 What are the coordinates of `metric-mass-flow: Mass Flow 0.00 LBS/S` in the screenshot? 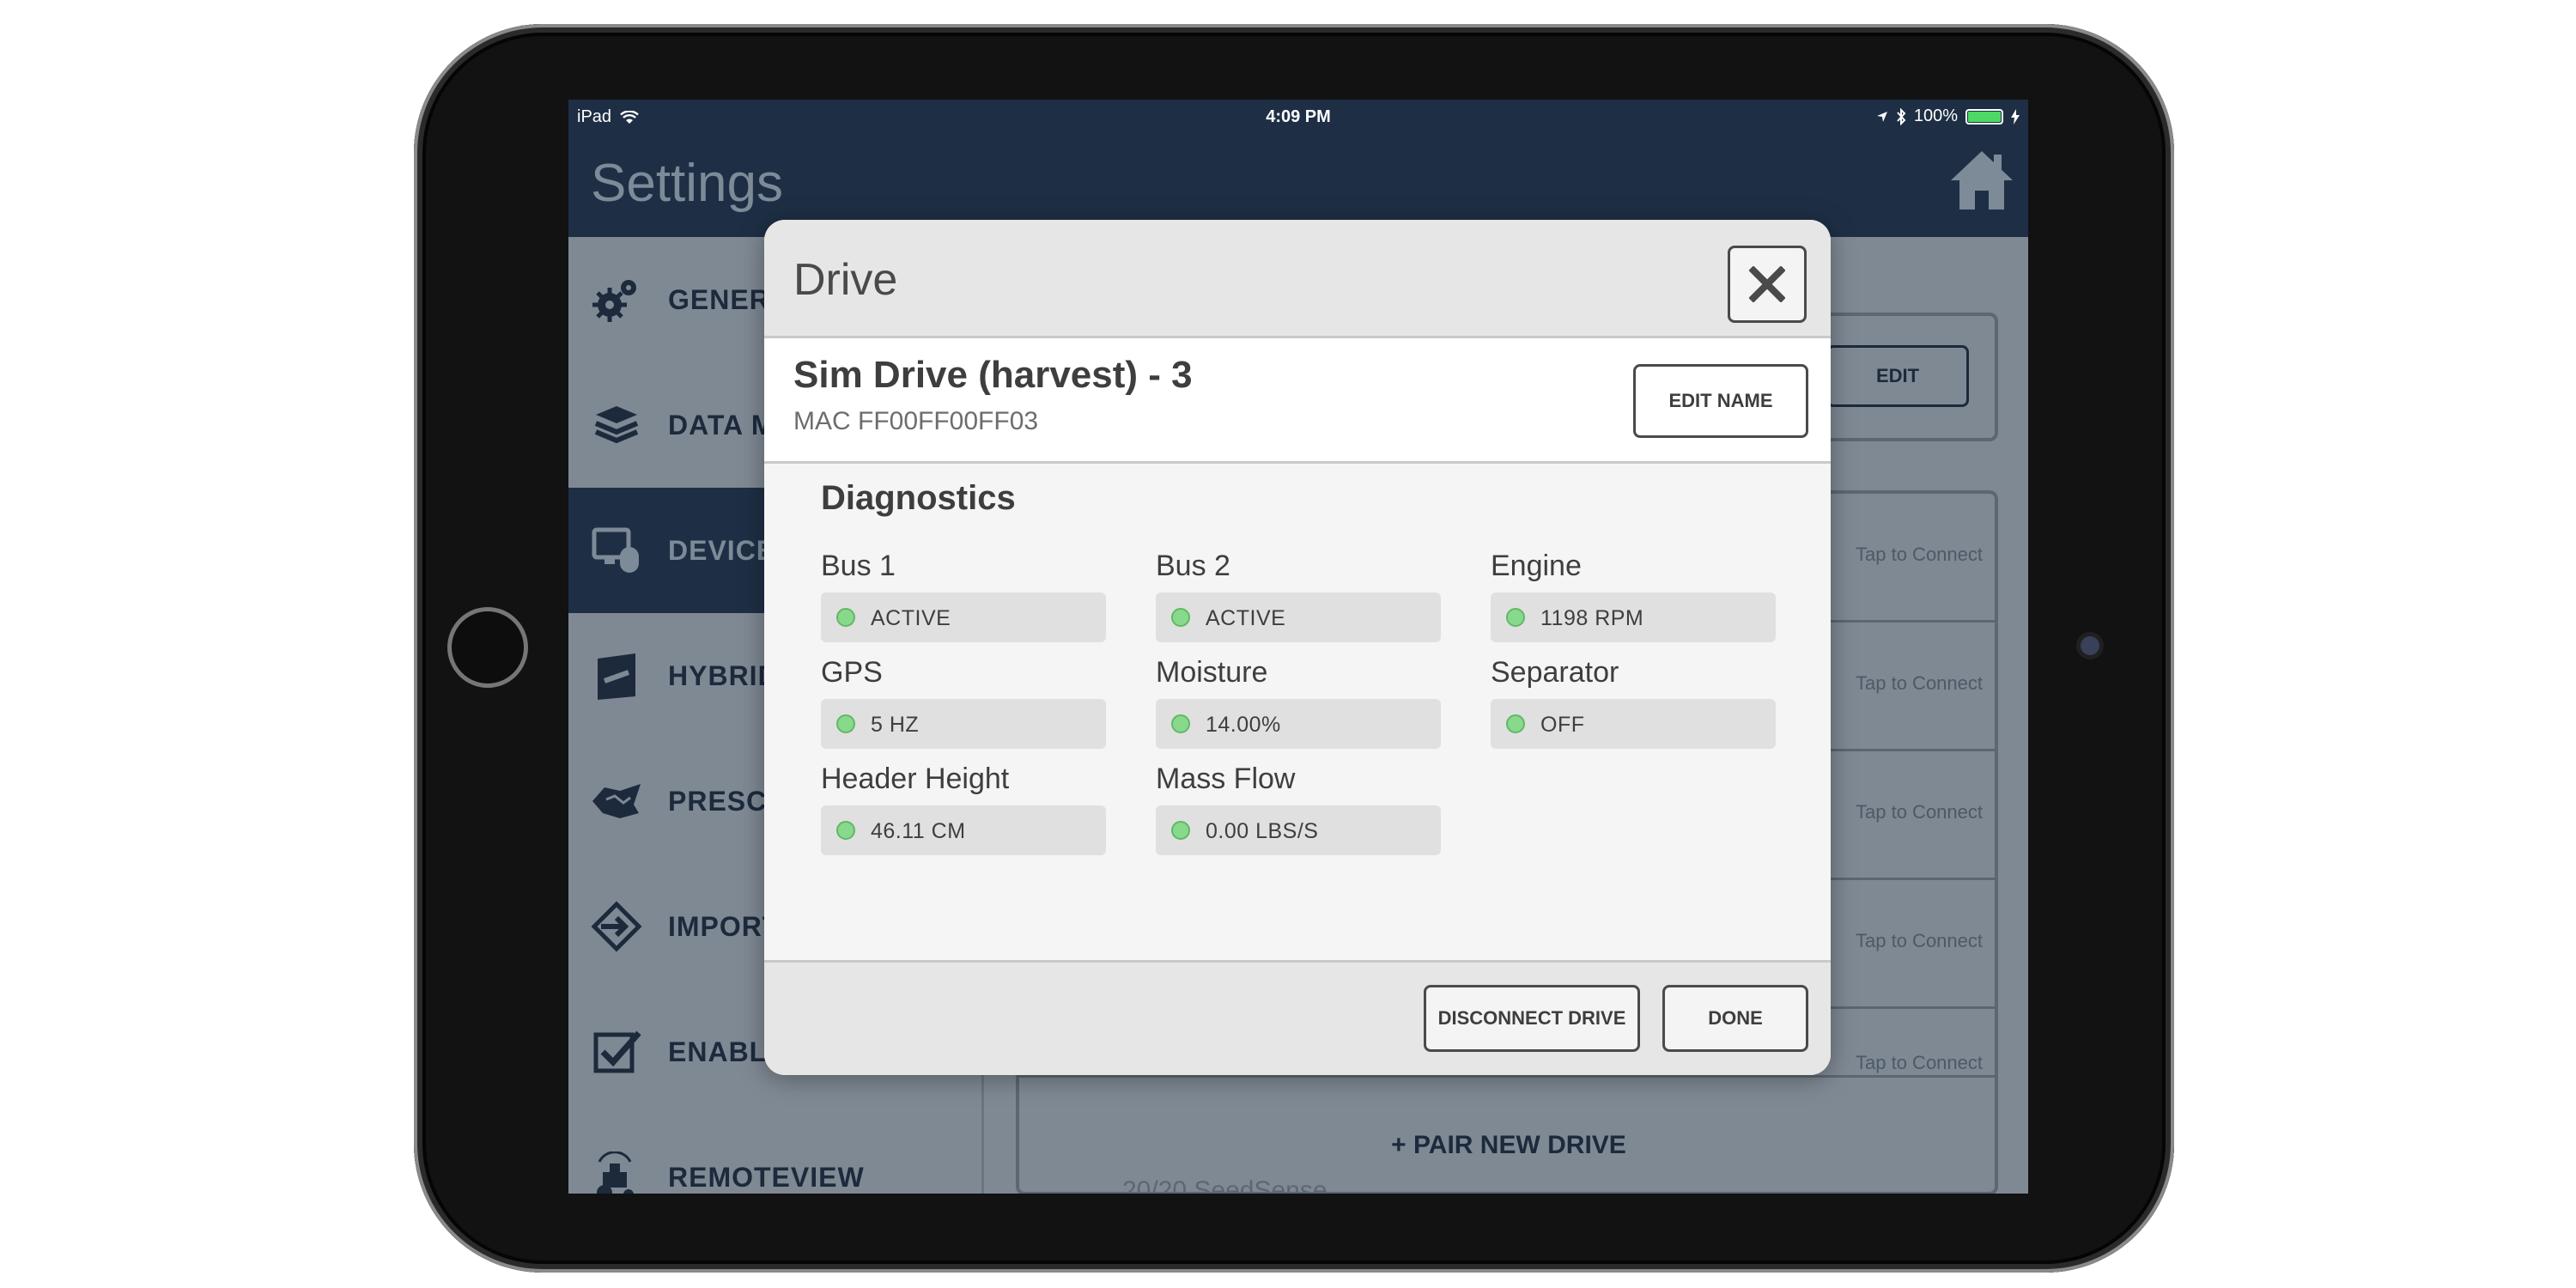 It's located at (1298, 808).